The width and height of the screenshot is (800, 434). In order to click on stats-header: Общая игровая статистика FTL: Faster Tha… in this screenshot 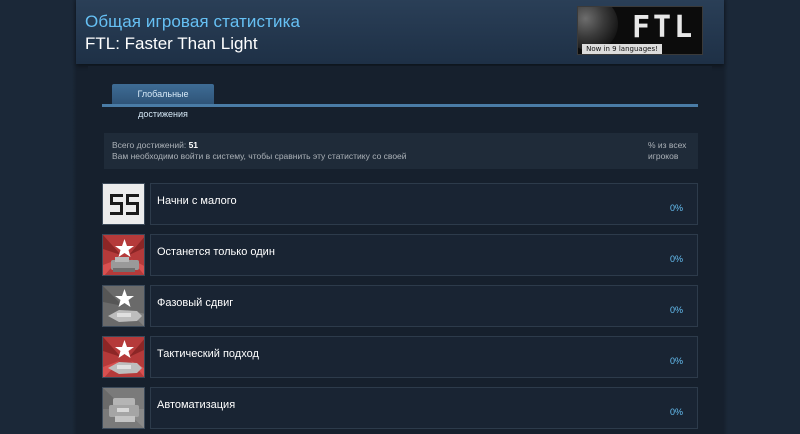, I will do `click(400, 32)`.